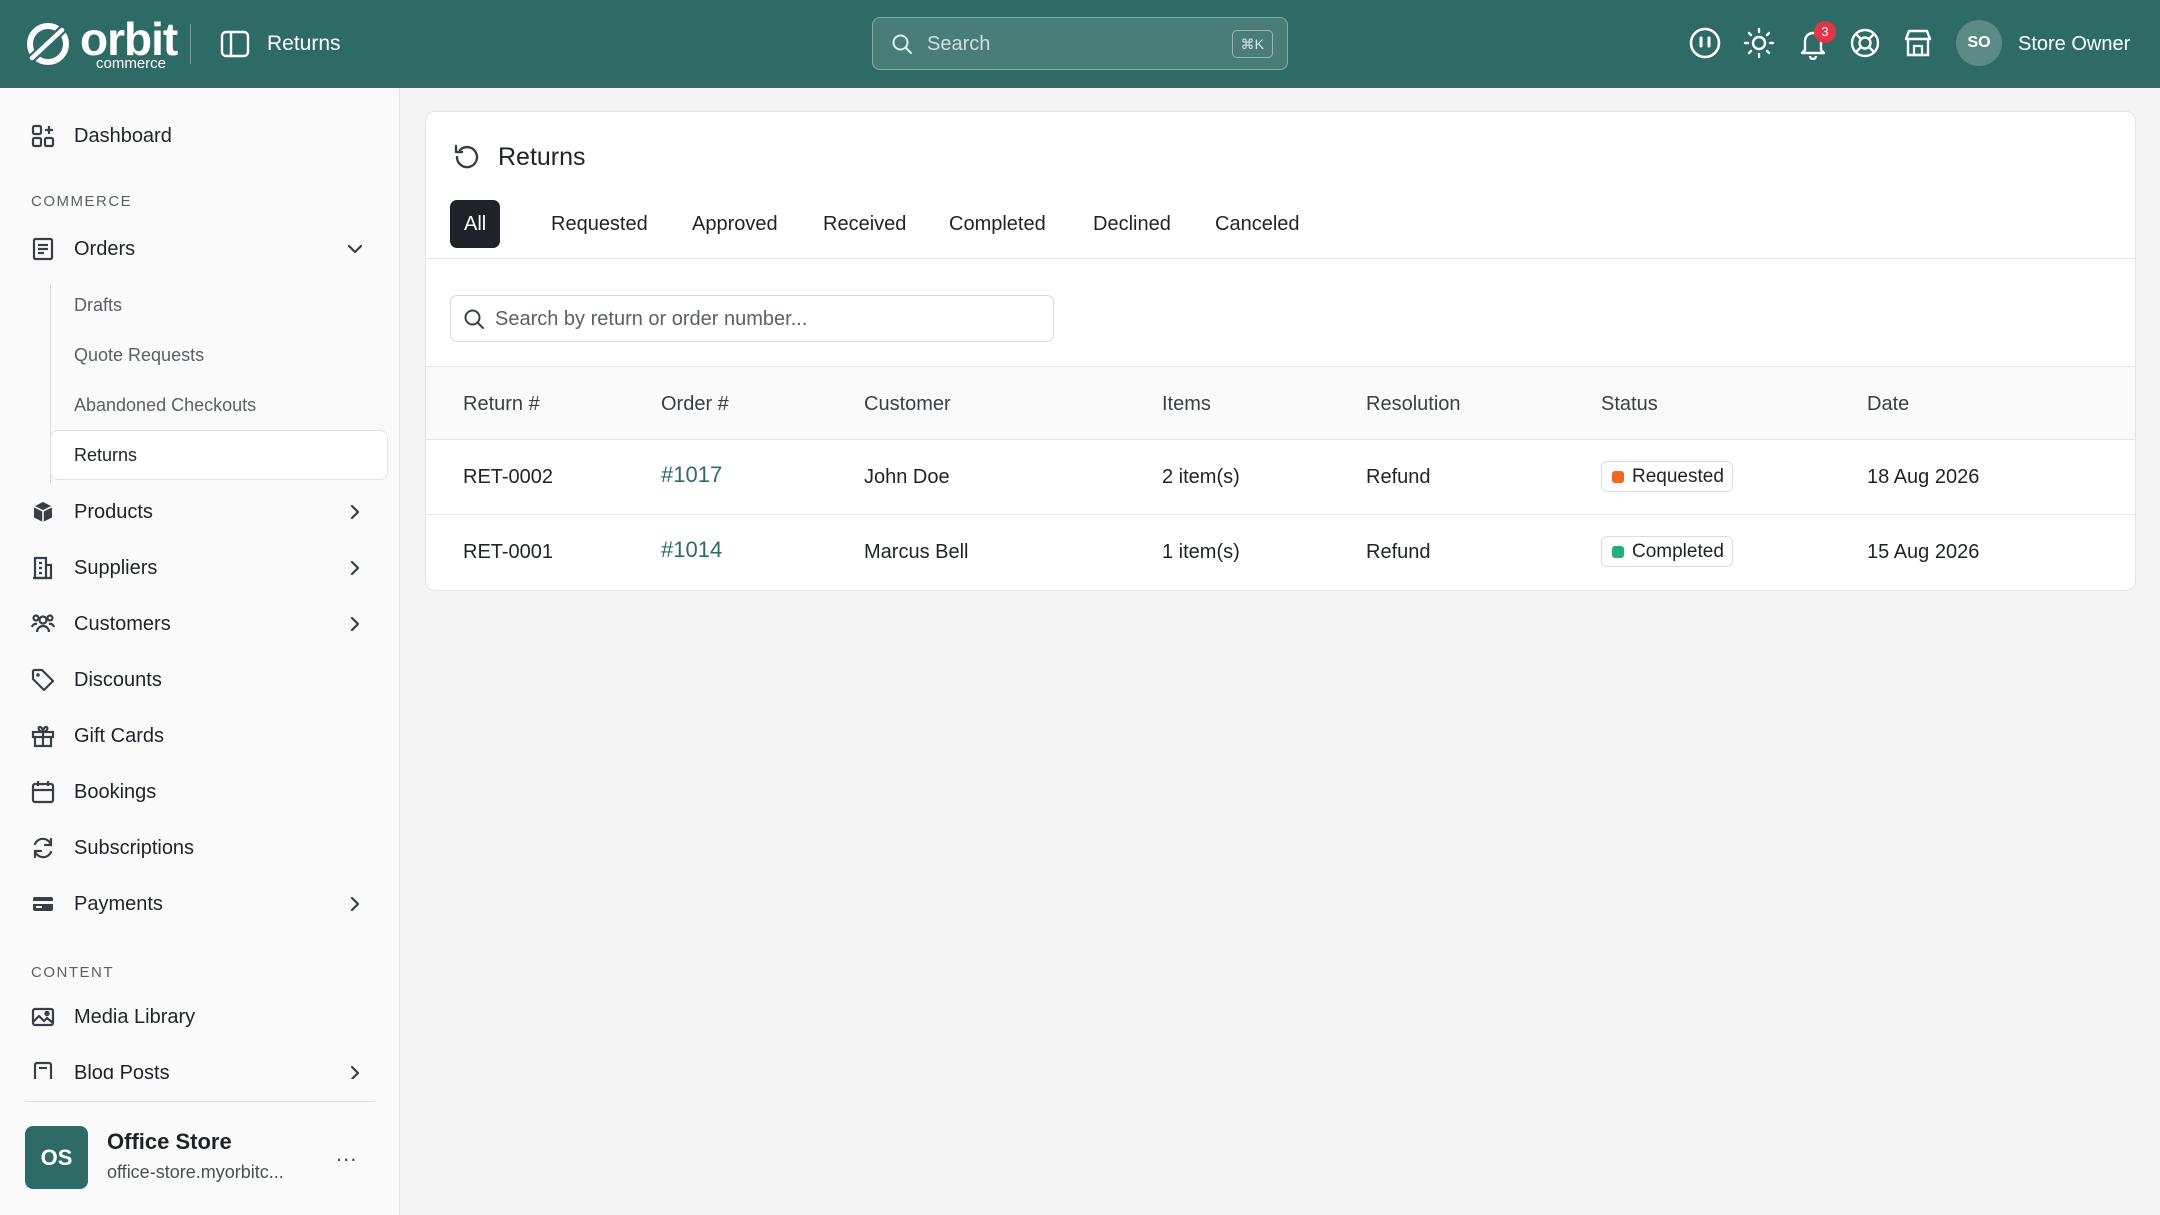  What do you see at coordinates (119, 736) in the screenshot?
I see `sidebar-item-label: Gift Cards` at bounding box center [119, 736].